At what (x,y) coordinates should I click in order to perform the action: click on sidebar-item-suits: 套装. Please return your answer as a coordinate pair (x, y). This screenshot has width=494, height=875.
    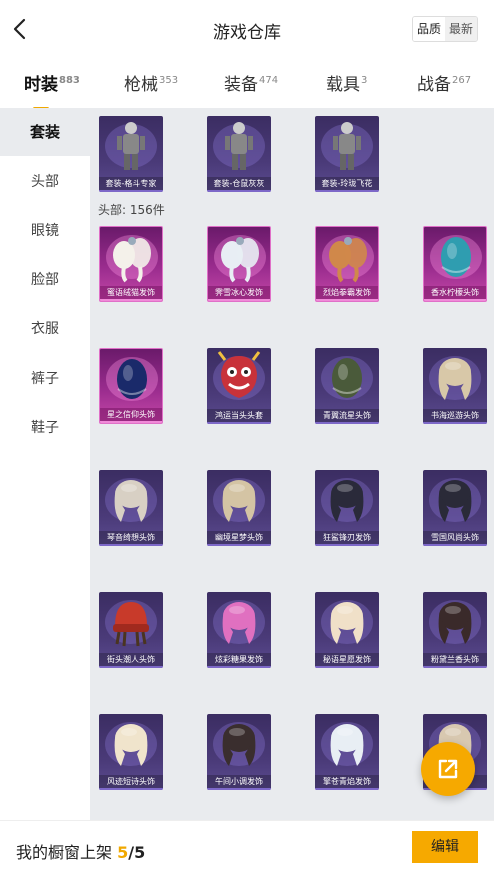
    Looking at the image, I should click on (45, 132).